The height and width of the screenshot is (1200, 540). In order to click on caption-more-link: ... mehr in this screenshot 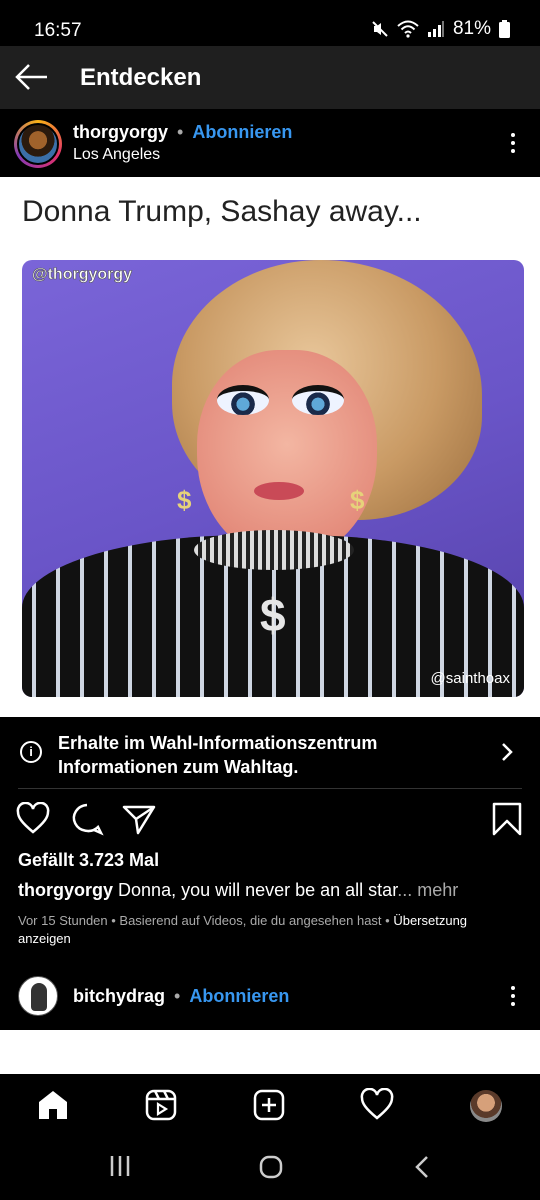, I will do `click(427, 890)`.